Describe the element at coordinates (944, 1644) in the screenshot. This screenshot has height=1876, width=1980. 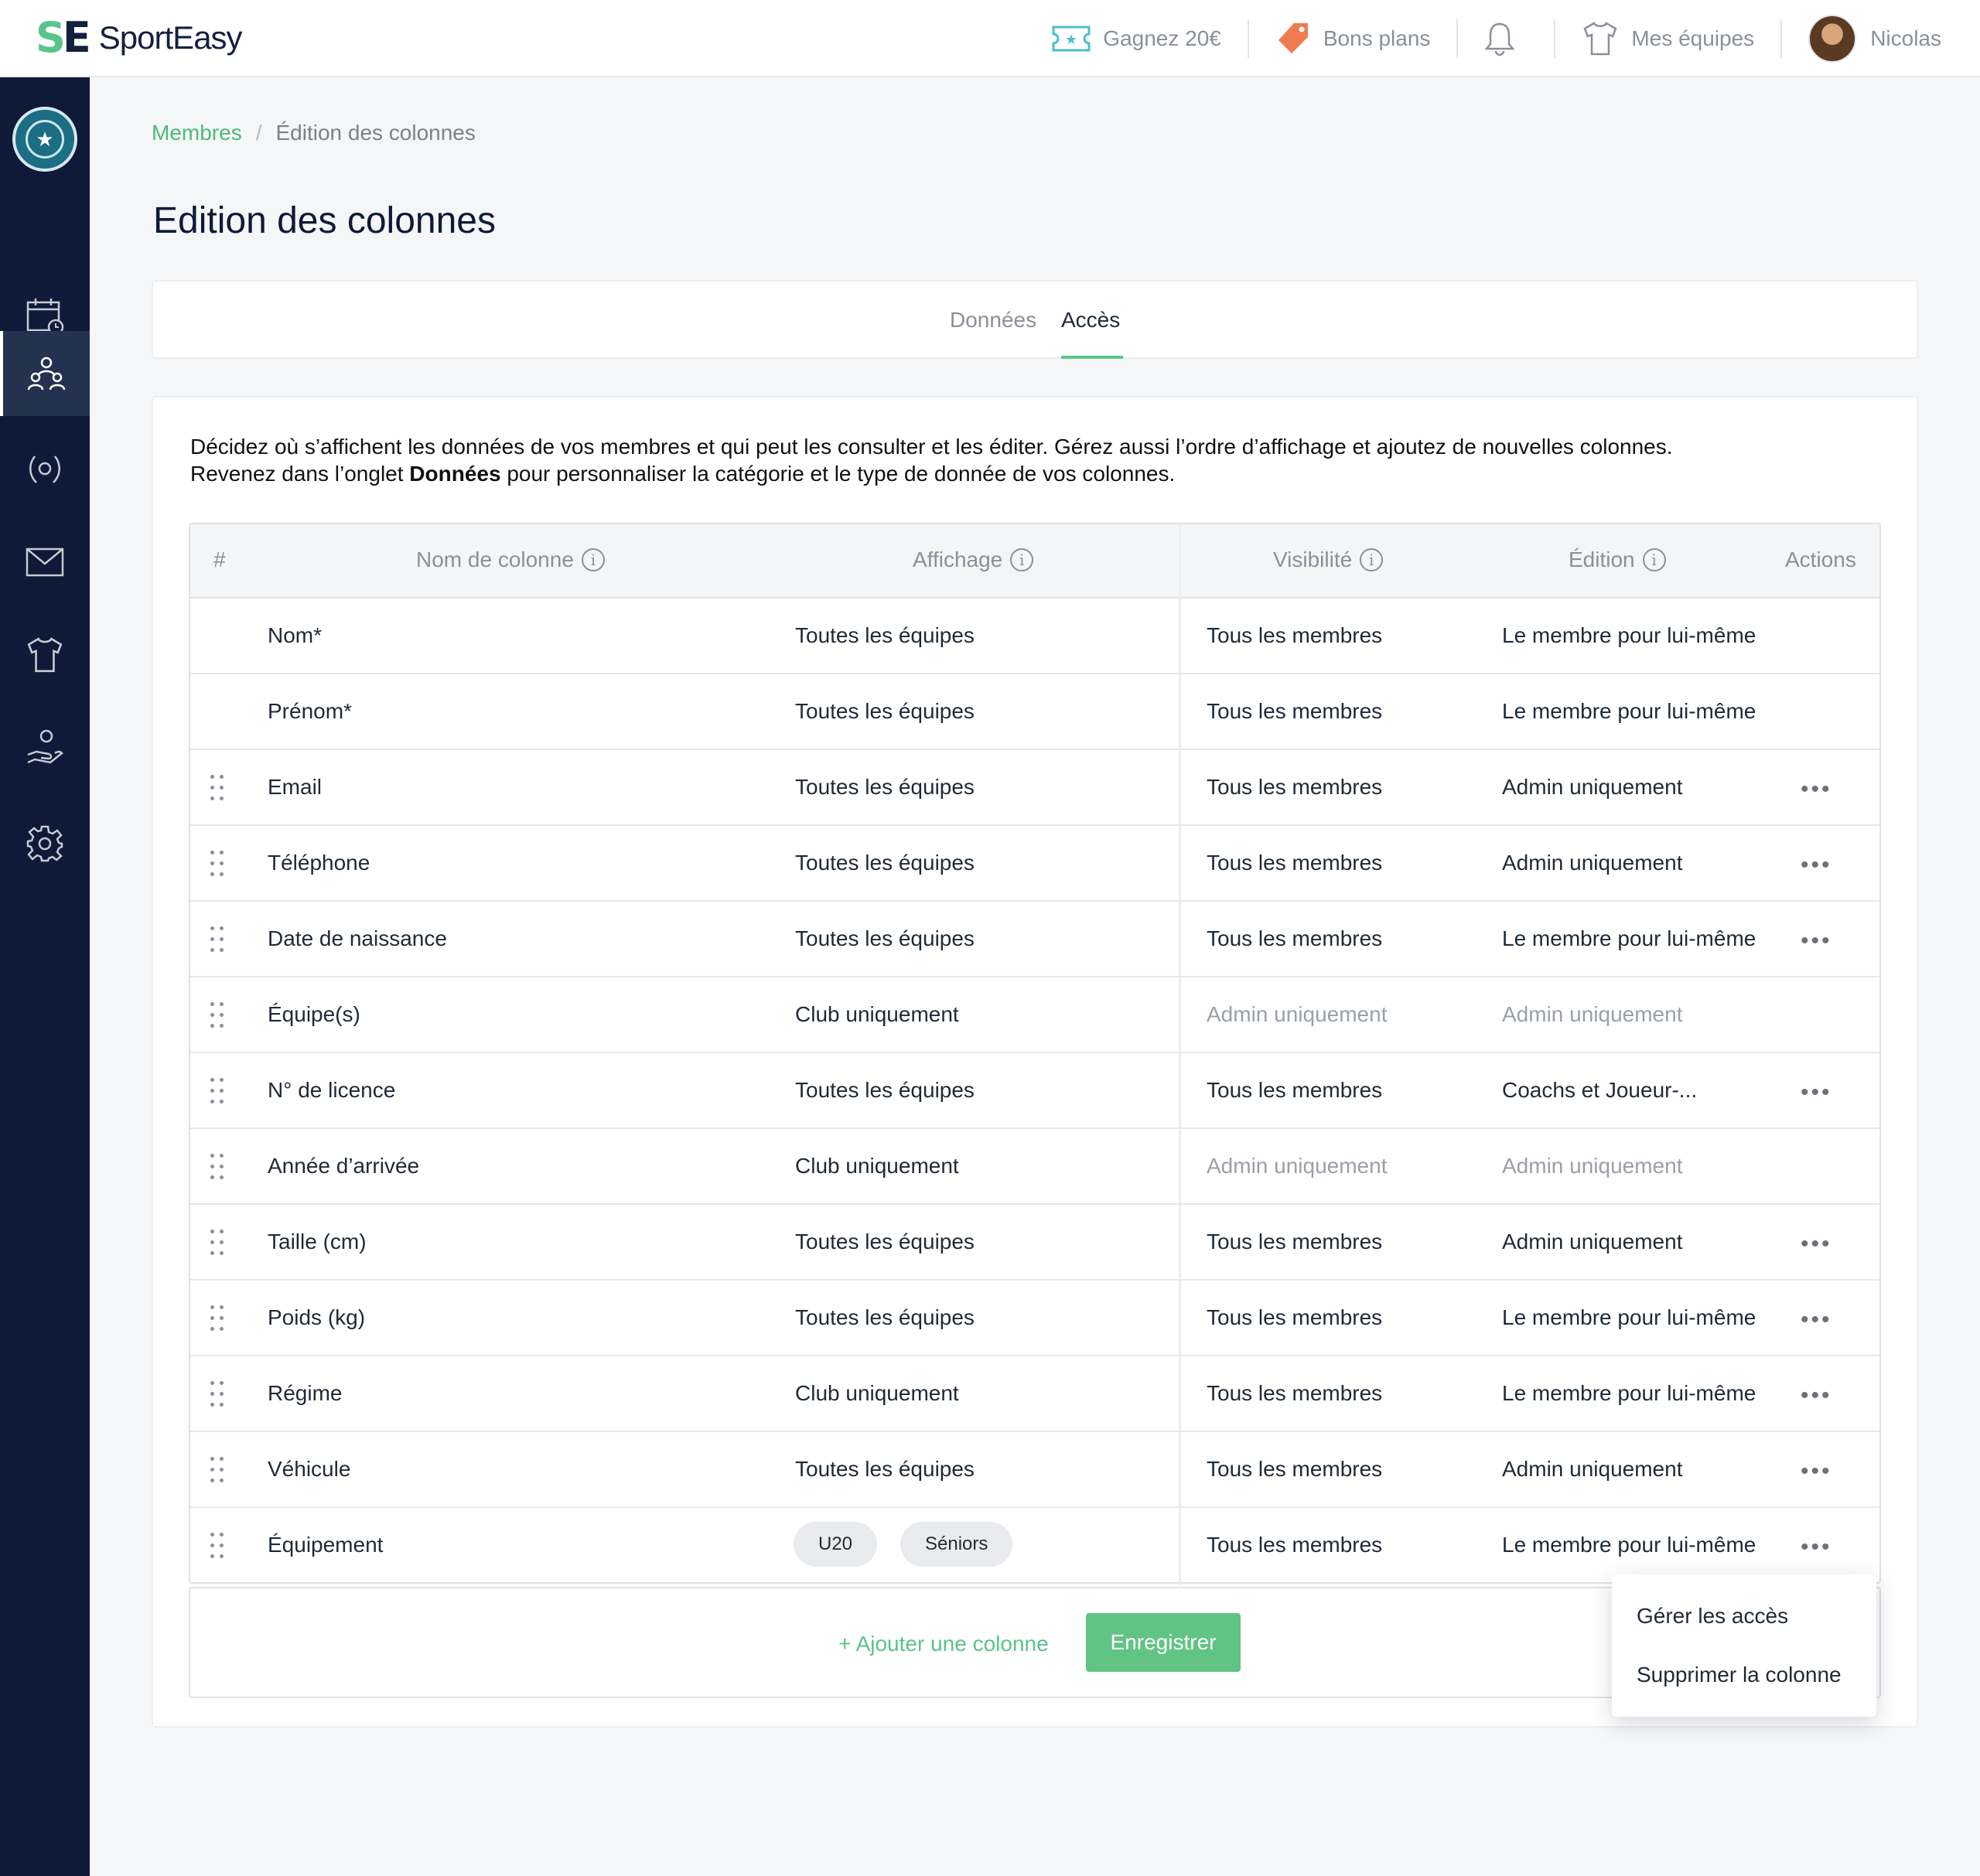
I see `add-column-button: + Ajouter une colonne` at that location.